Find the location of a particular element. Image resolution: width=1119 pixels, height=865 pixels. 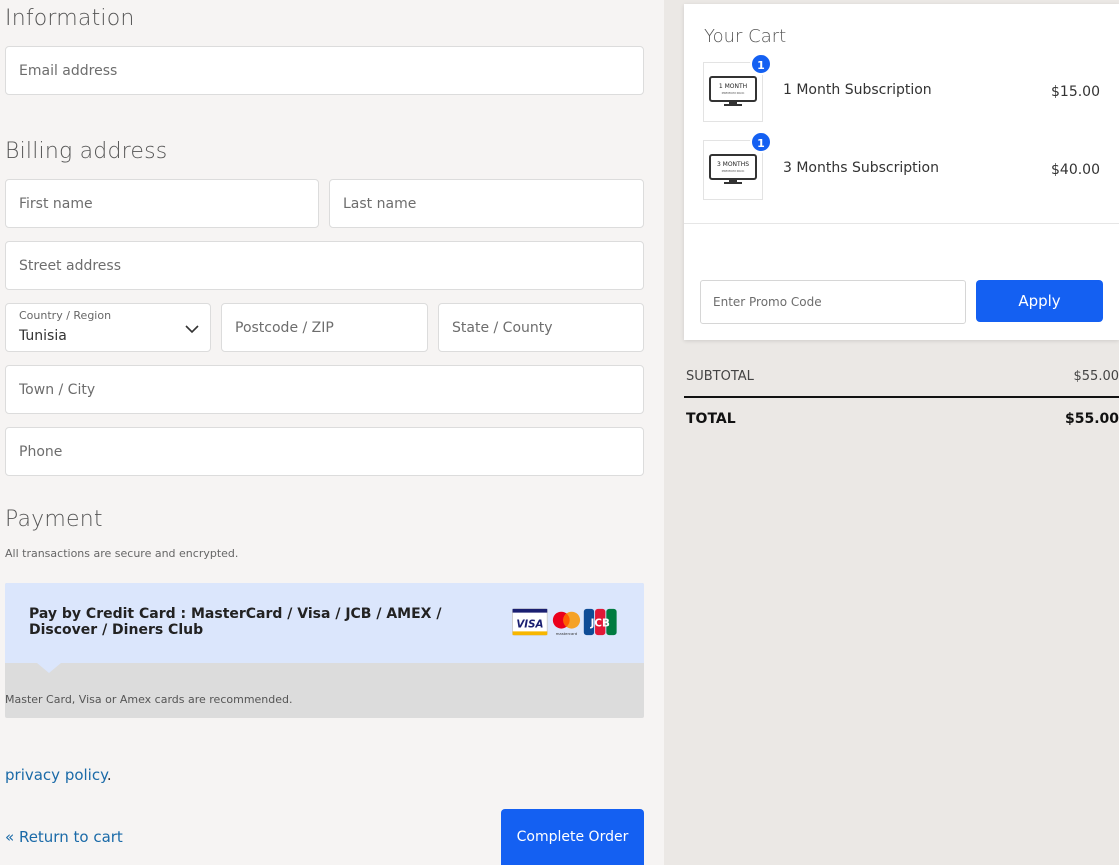

first-name-field-wrapper is located at coordinates (162, 203).